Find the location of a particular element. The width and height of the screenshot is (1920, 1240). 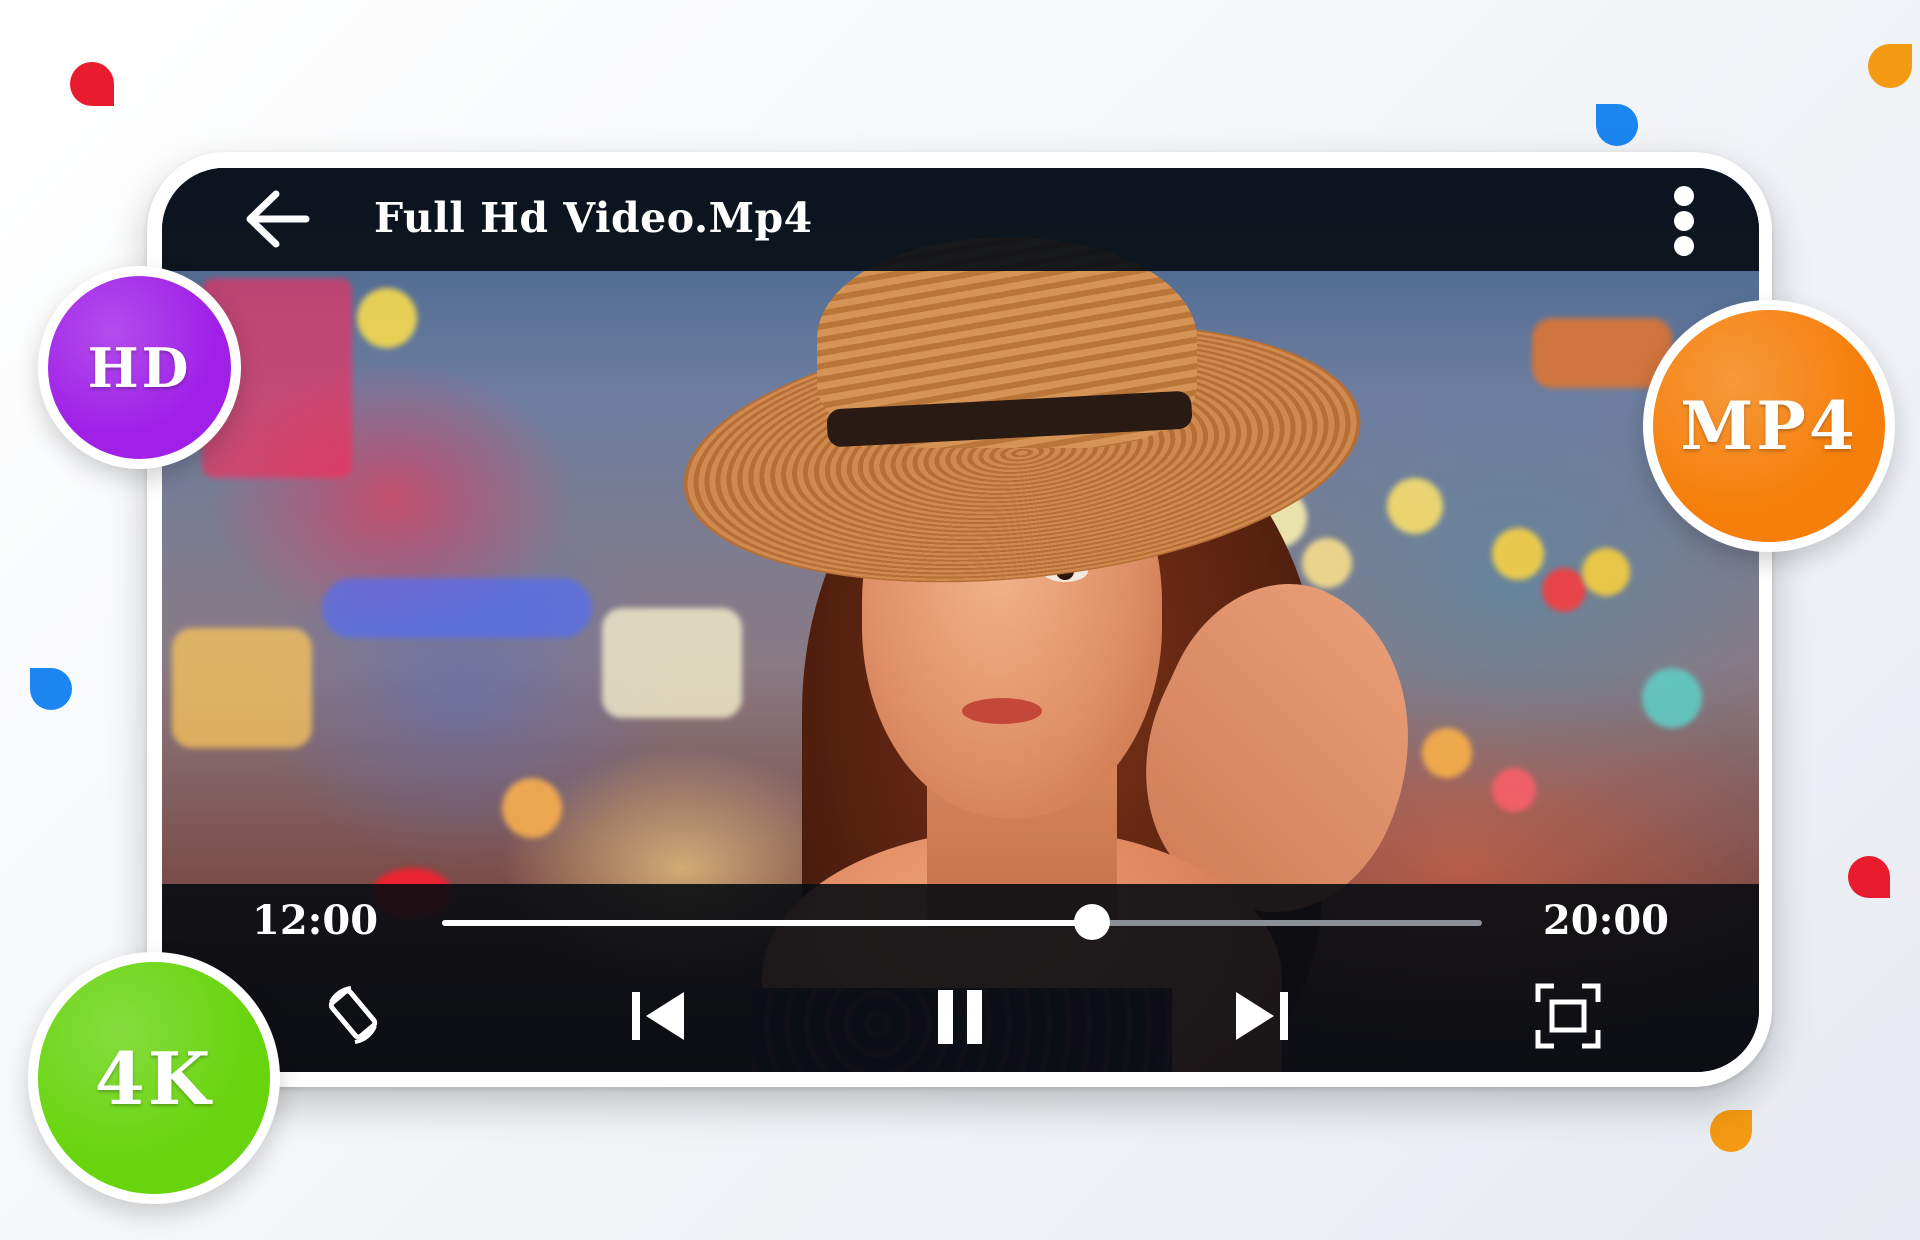

hd-badge-label: HD is located at coordinates (139, 367).